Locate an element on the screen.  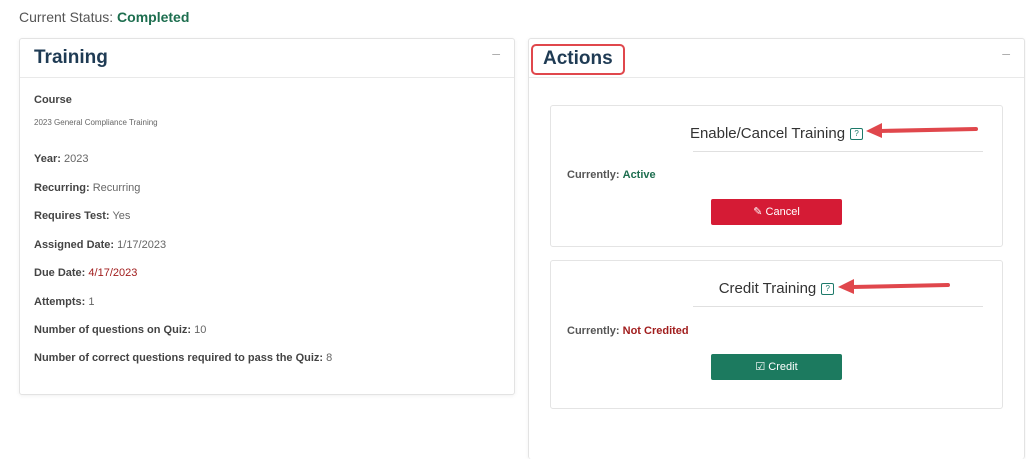
field-assigned-date: Assigned Date: 1/17/2023 is located at coordinates (100, 245).